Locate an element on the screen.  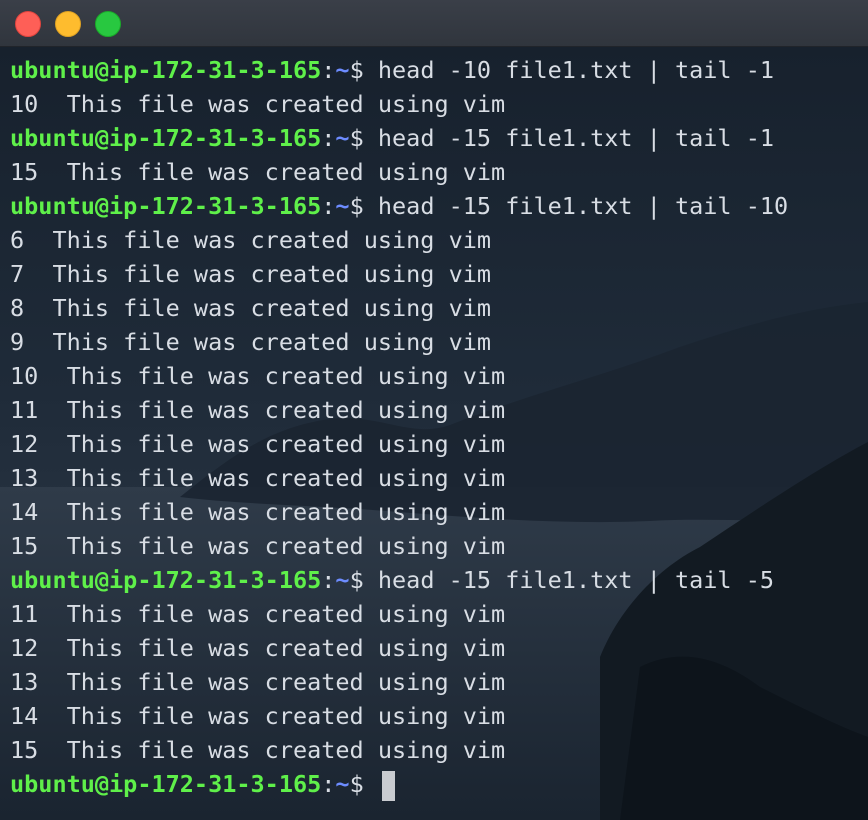
output-line: 9 This file was created using vim is located at coordinates (251, 342).